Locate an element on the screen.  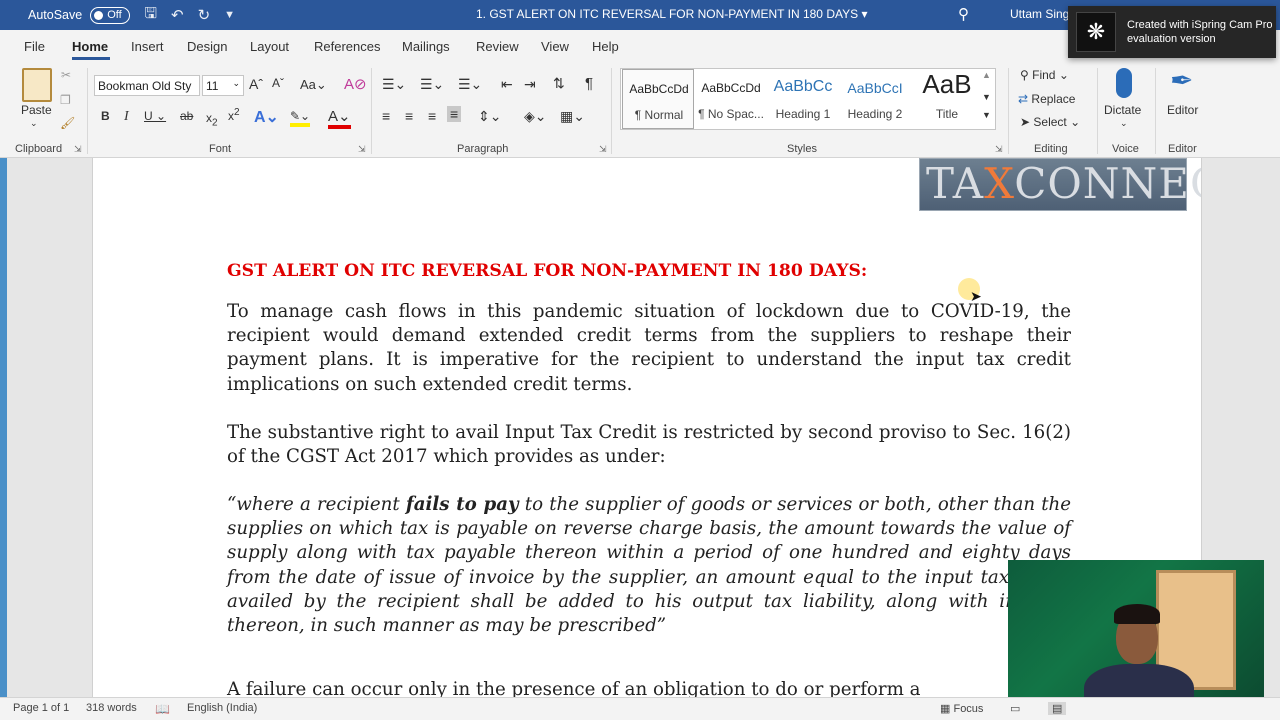
cut-icon: ✂ is located at coordinates (66, 75).